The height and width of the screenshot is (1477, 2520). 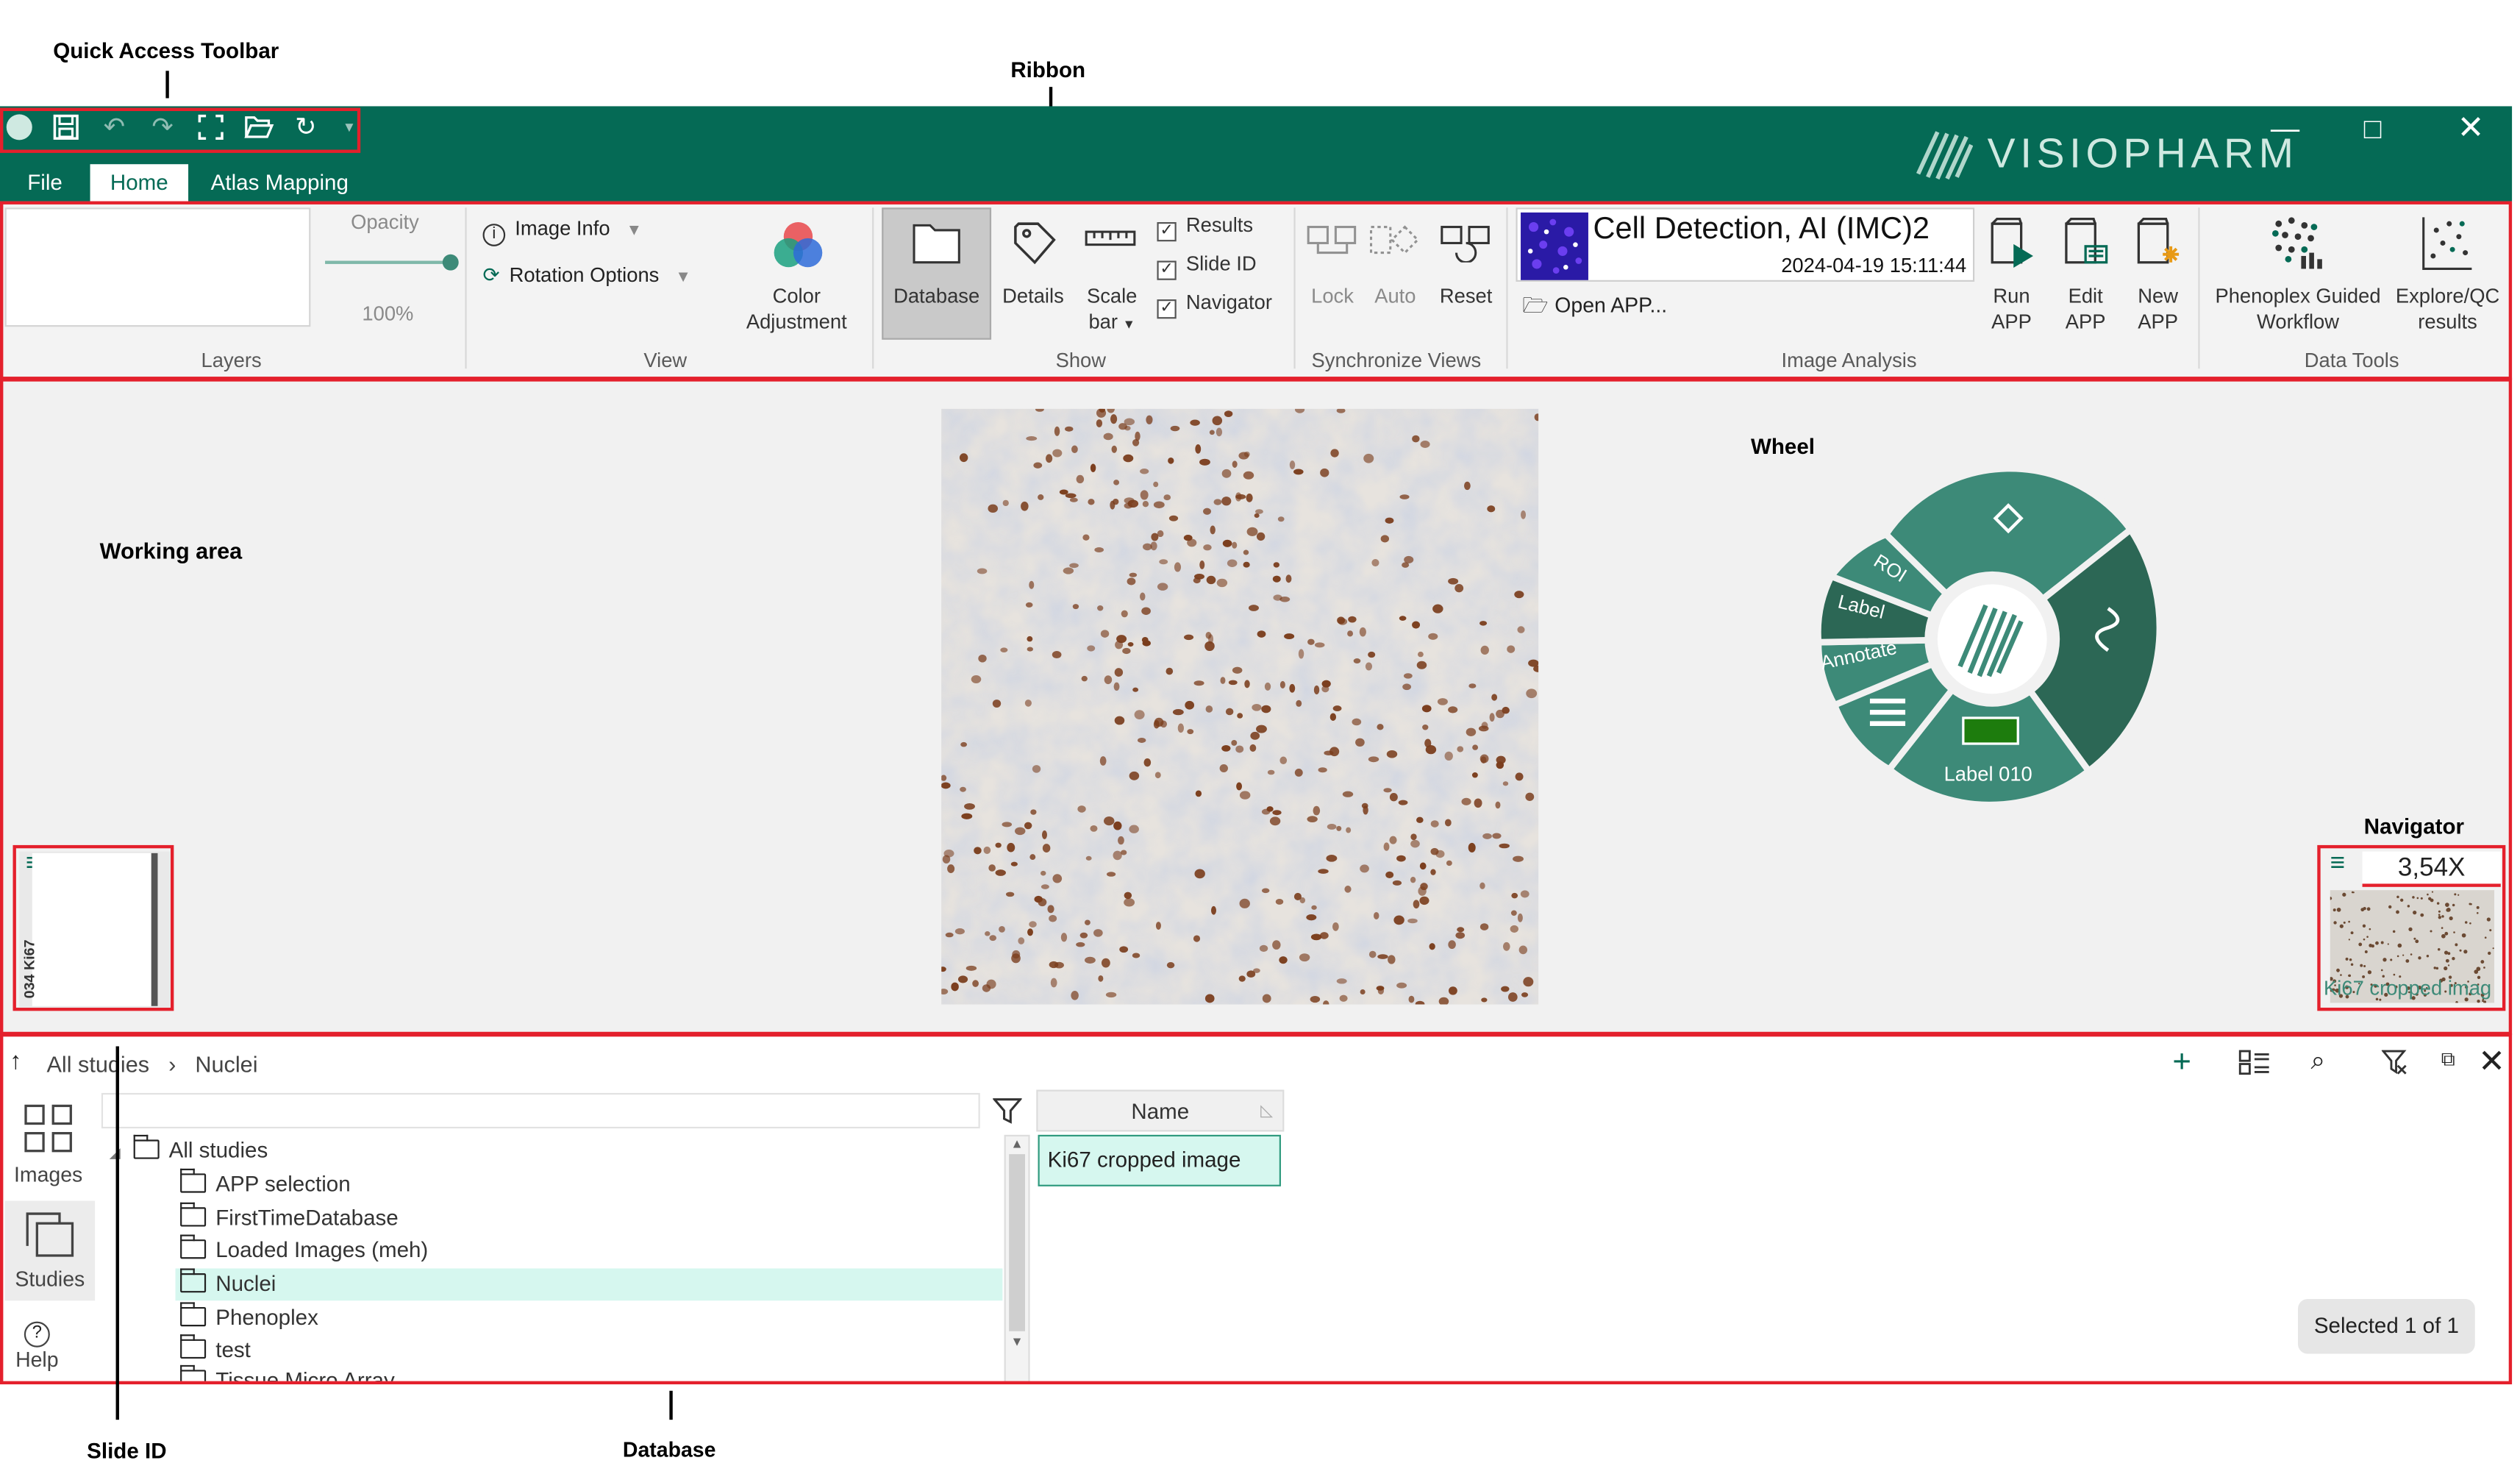 What do you see at coordinates (1944, 153) in the screenshot?
I see `visiopharm-logo-icon` at bounding box center [1944, 153].